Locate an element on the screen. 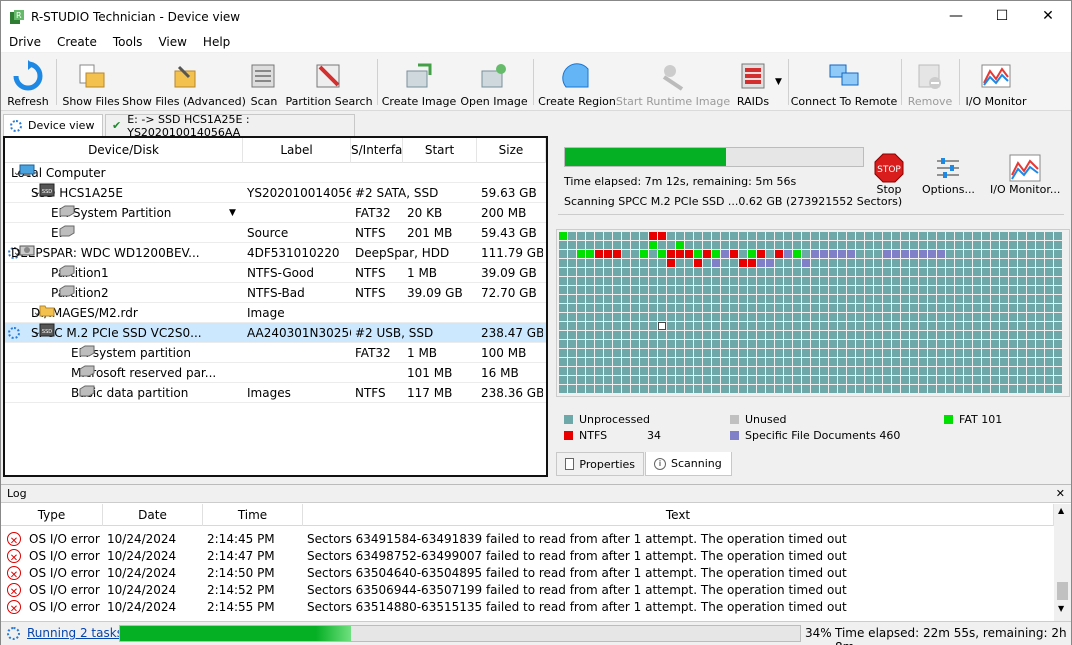 This screenshot has height=645, width=1072. raids-dropdown-arrow-icon: ▼ is located at coordinates (778, 82).